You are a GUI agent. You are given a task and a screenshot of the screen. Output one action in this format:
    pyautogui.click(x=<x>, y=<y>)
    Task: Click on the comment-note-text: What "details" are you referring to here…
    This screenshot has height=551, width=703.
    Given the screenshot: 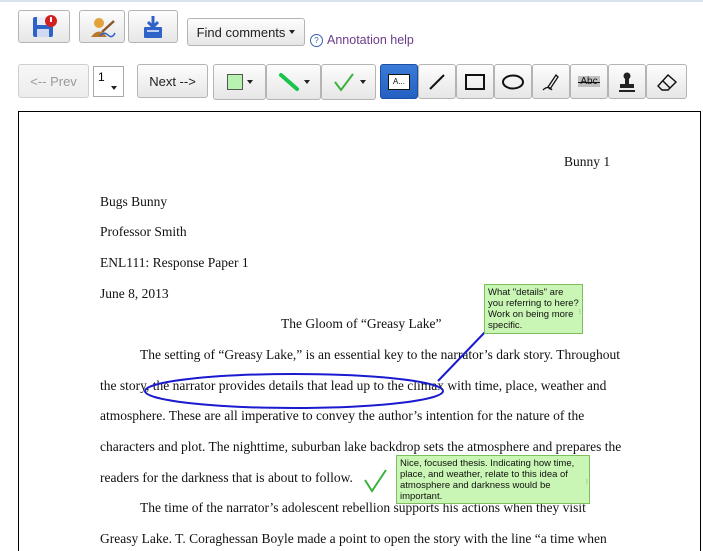 What is the action you would take?
    pyautogui.click(x=533, y=309)
    